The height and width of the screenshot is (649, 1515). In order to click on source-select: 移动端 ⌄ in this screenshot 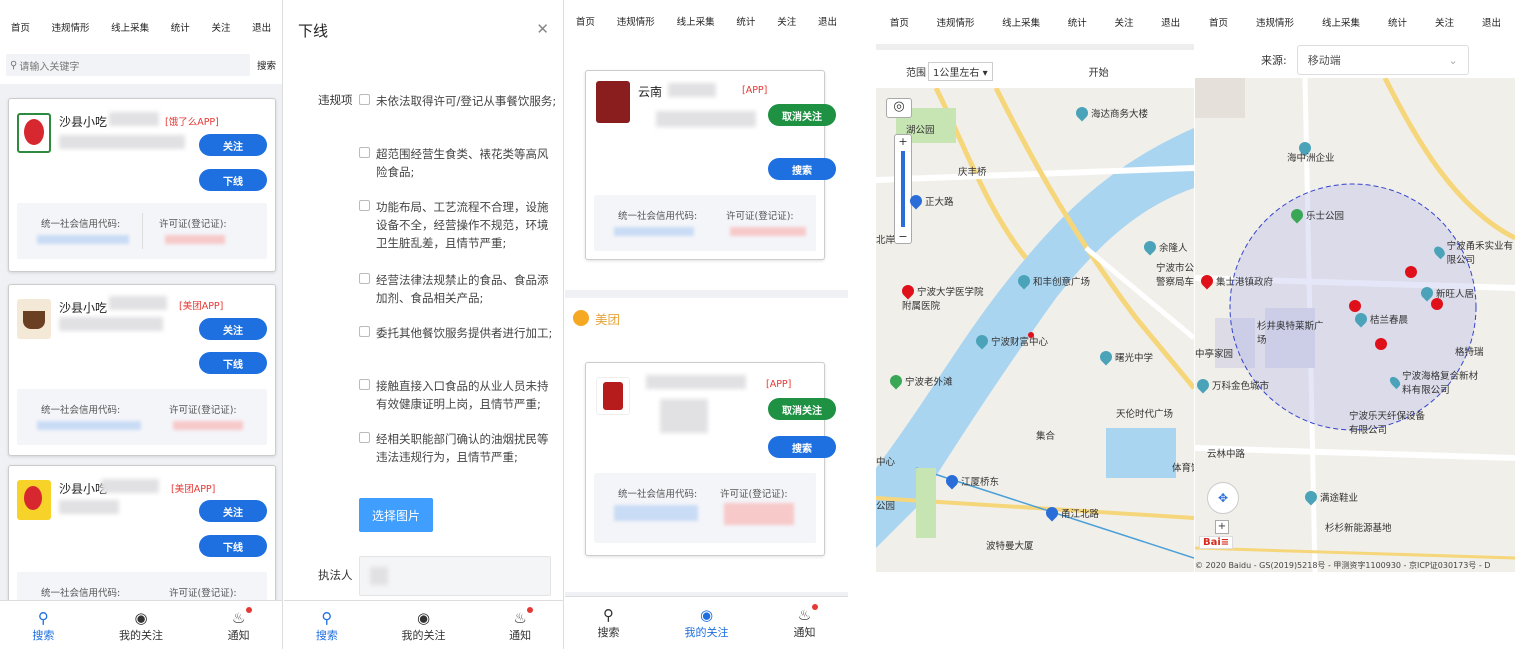, I will do `click(1382, 60)`.